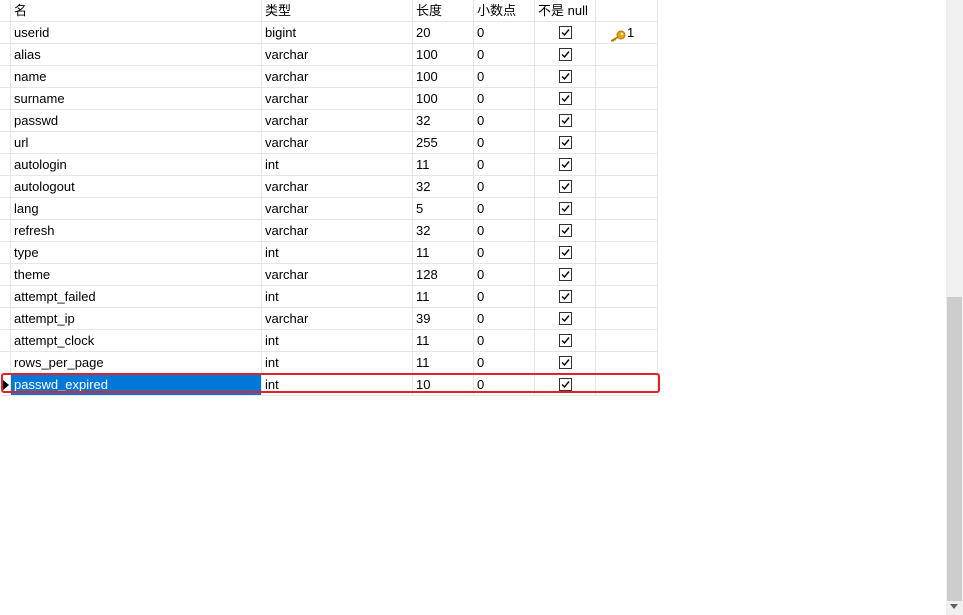  I want to click on table-row: userid bigint 20 0 1, so click(329, 33).